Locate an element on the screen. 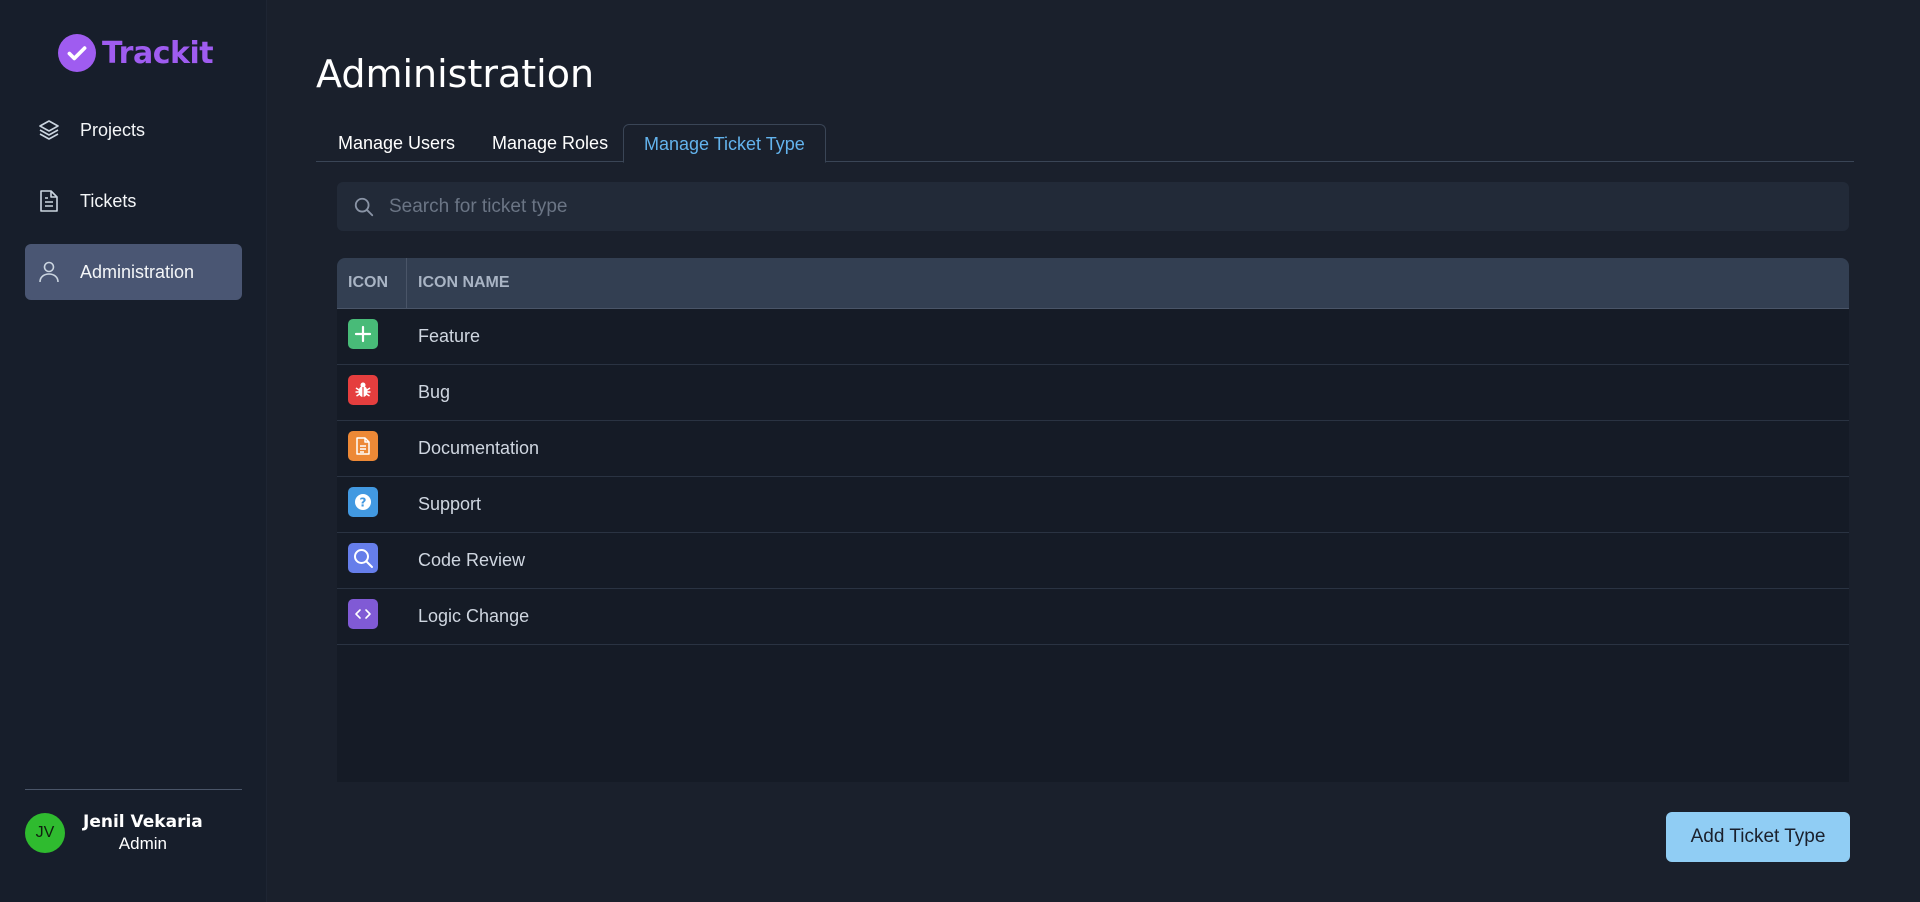  layers-icon is located at coordinates (49, 130).